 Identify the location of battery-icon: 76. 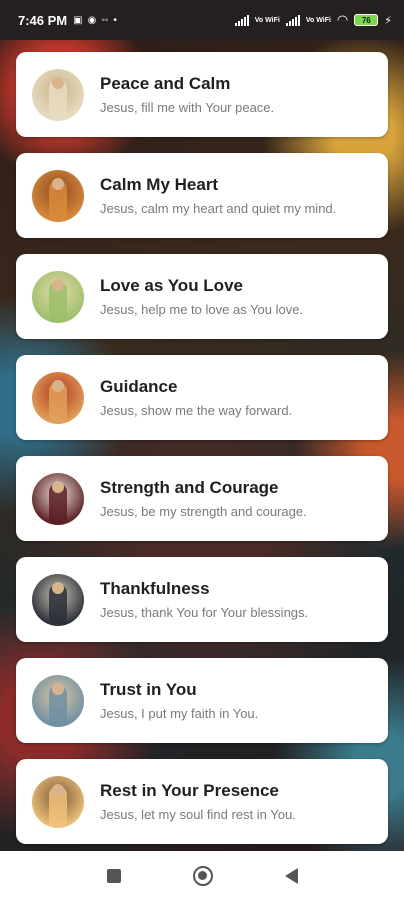
(366, 20).